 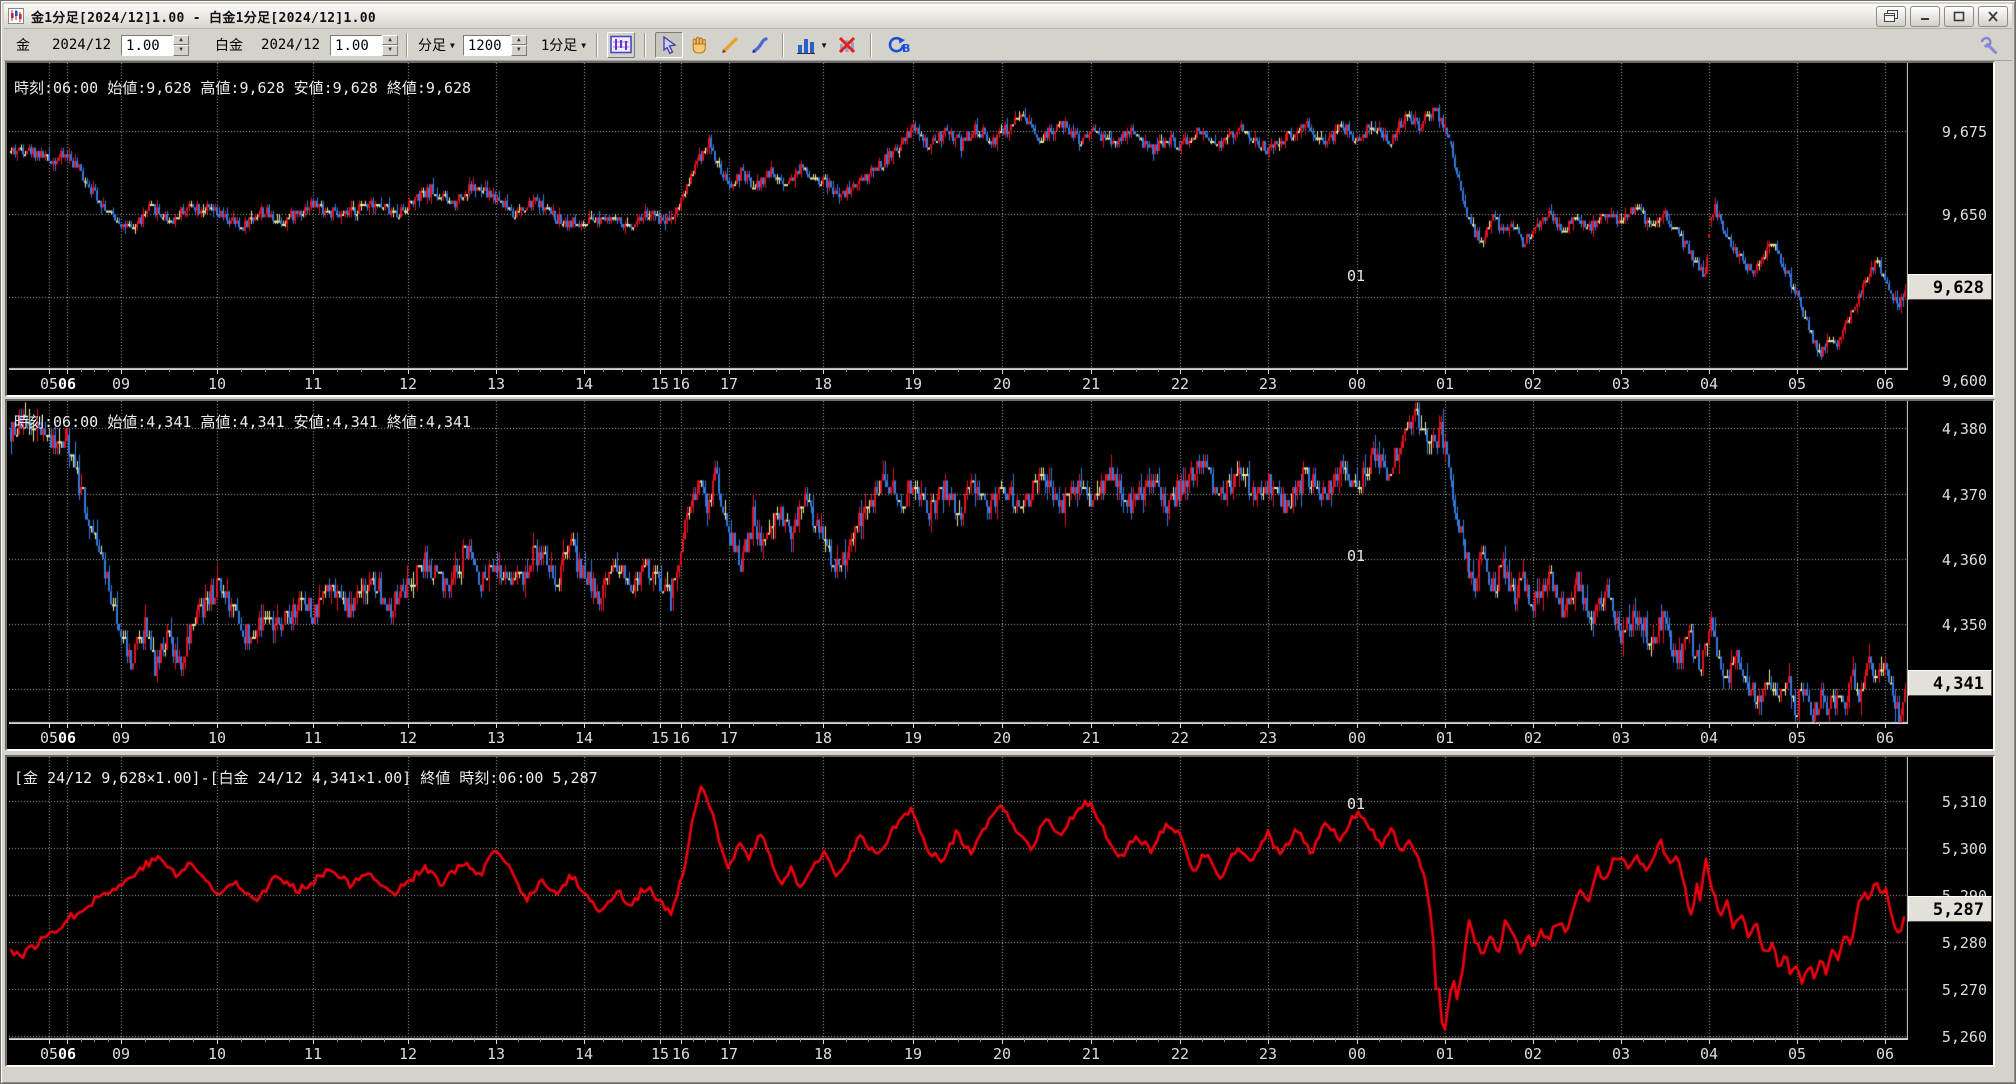 What do you see at coordinates (1008, 16) in the screenshot?
I see `title-bar: 金1分足[2024/12]1.00 - 白金1分足[2024/12]1.00` at bounding box center [1008, 16].